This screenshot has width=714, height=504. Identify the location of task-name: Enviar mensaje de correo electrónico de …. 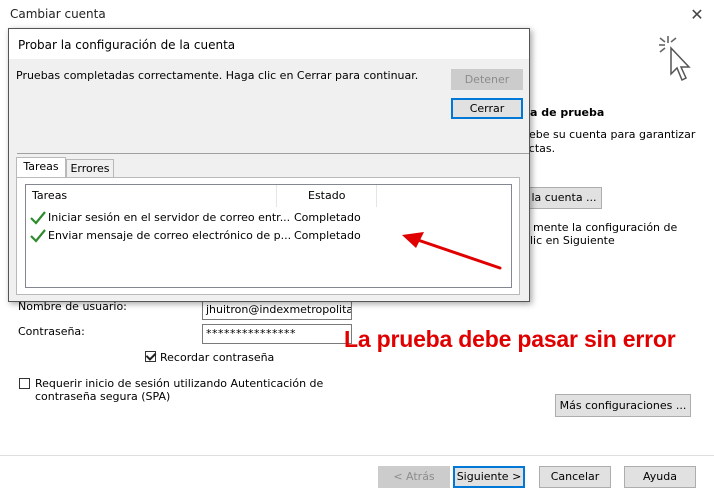
(170, 235).